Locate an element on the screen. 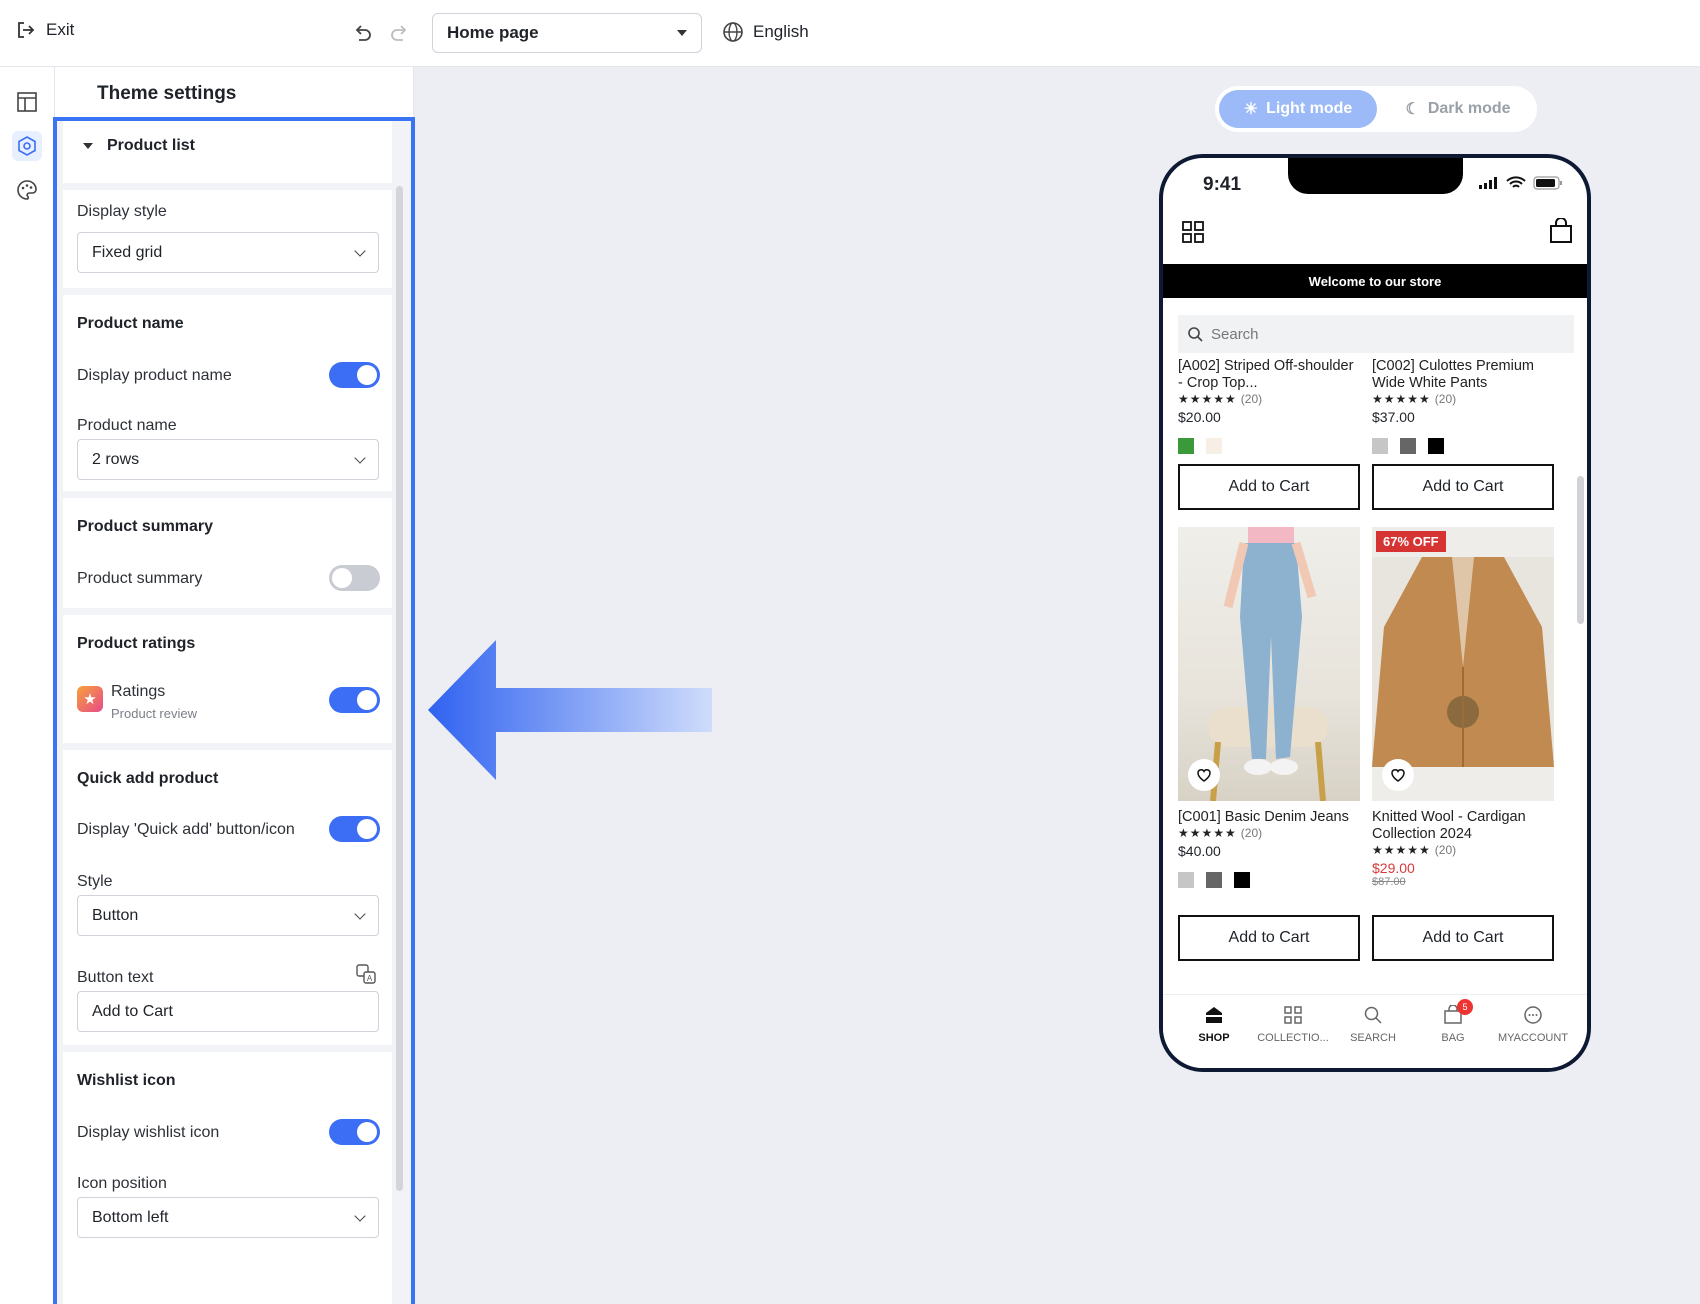  product-list-header: Product list is located at coordinates (227, 152).